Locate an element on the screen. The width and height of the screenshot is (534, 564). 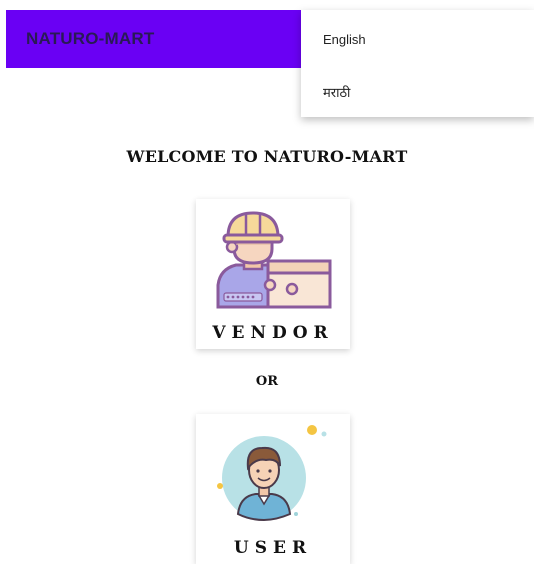
welcome-heading: WELCOME TO NATURO-MART is located at coordinates (267, 156).